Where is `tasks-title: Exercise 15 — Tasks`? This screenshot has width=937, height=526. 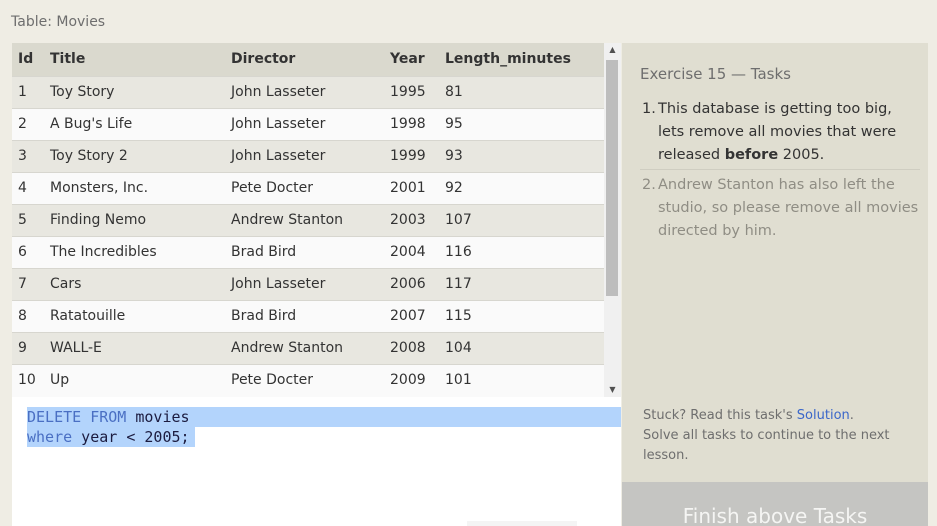
tasks-title: Exercise 15 — Tasks is located at coordinates (715, 74).